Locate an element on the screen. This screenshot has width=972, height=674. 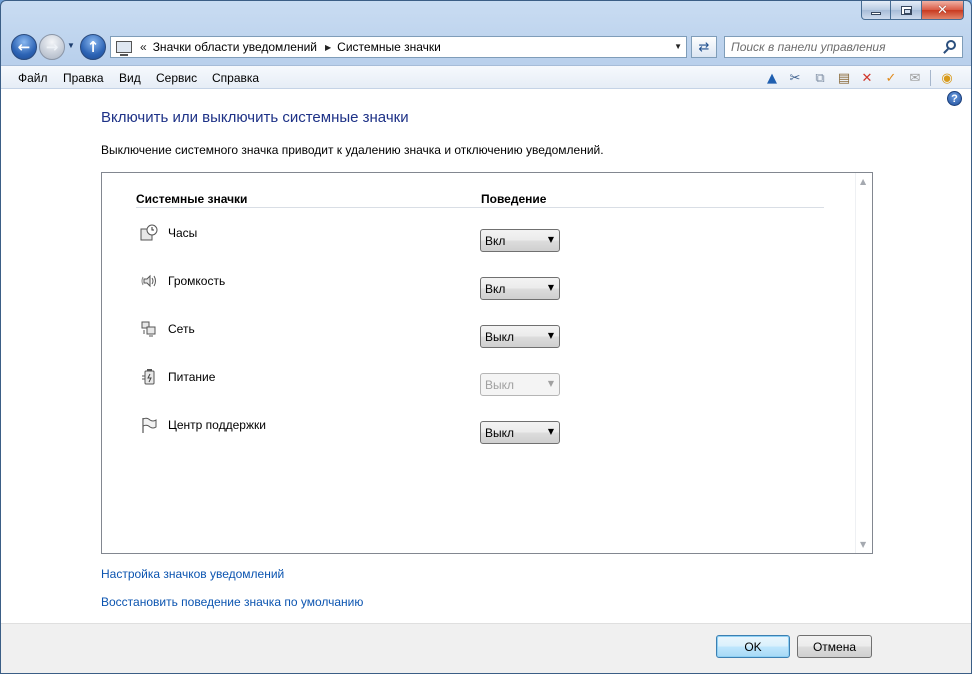
row-label-network: Сеть is located at coordinates (181, 329).